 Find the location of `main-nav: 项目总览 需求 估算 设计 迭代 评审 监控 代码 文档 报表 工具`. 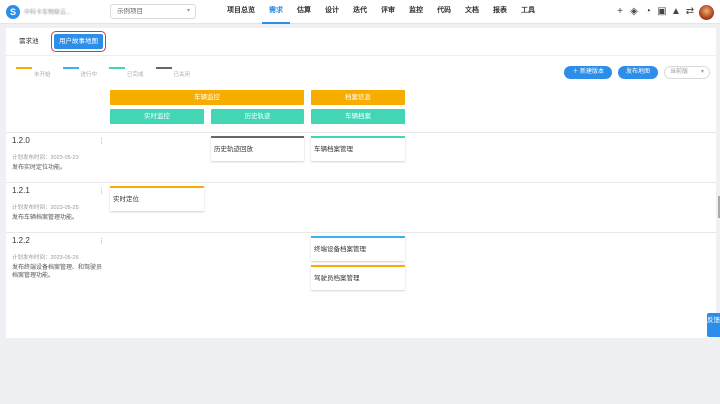

main-nav: 项目总览 需求 估算 设计 迭代 评审 监控 代码 文档 报表 工具 is located at coordinates (381, 12).